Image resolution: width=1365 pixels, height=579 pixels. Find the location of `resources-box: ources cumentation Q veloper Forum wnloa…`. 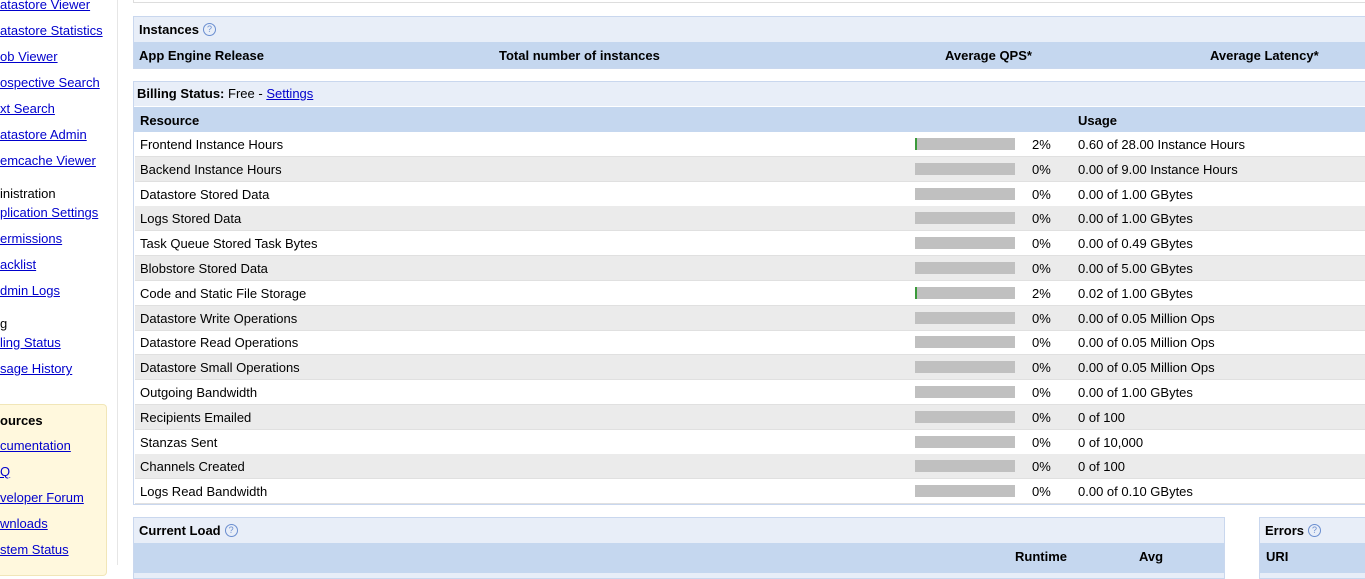

resources-box: ources cumentation Q veloper Forum wnloa… is located at coordinates (53, 490).